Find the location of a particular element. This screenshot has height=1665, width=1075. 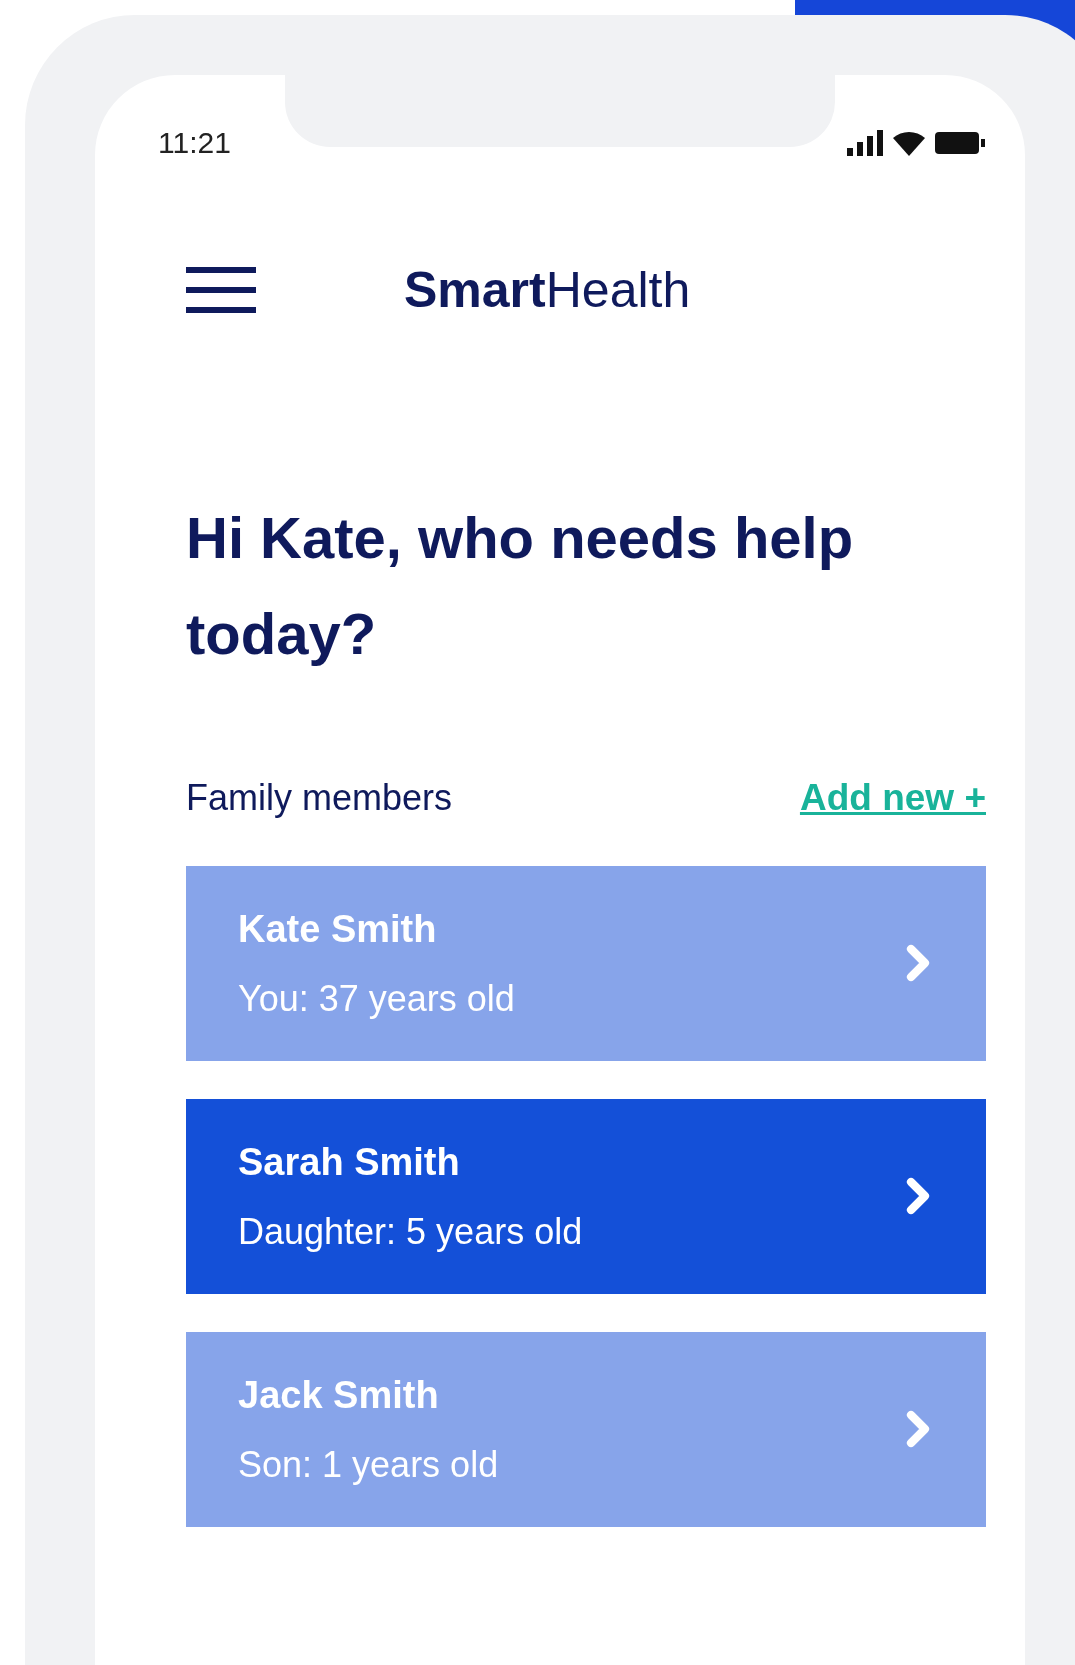

battery-icon is located at coordinates (960, 142).